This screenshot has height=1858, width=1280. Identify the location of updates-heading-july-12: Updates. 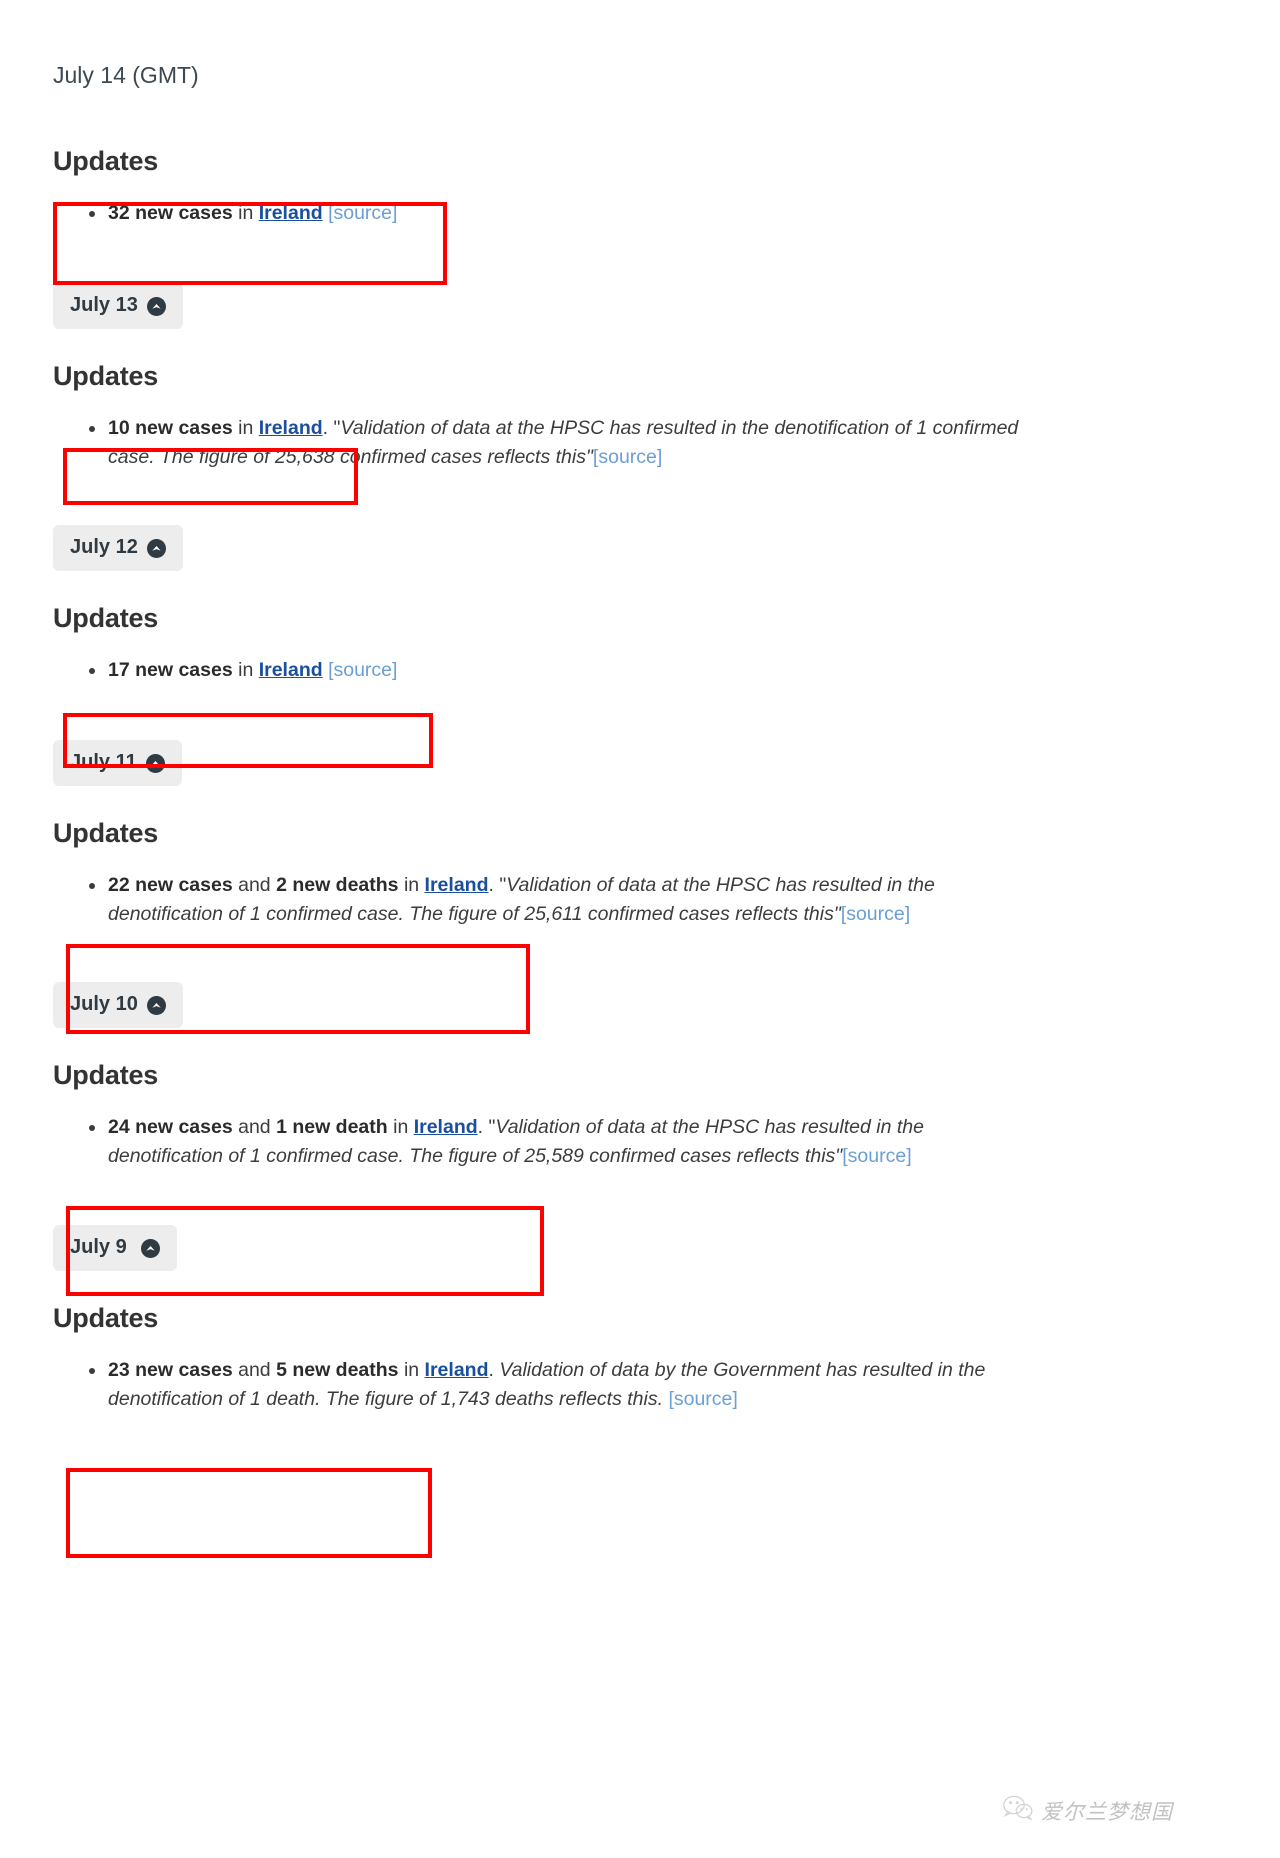
(106, 617).